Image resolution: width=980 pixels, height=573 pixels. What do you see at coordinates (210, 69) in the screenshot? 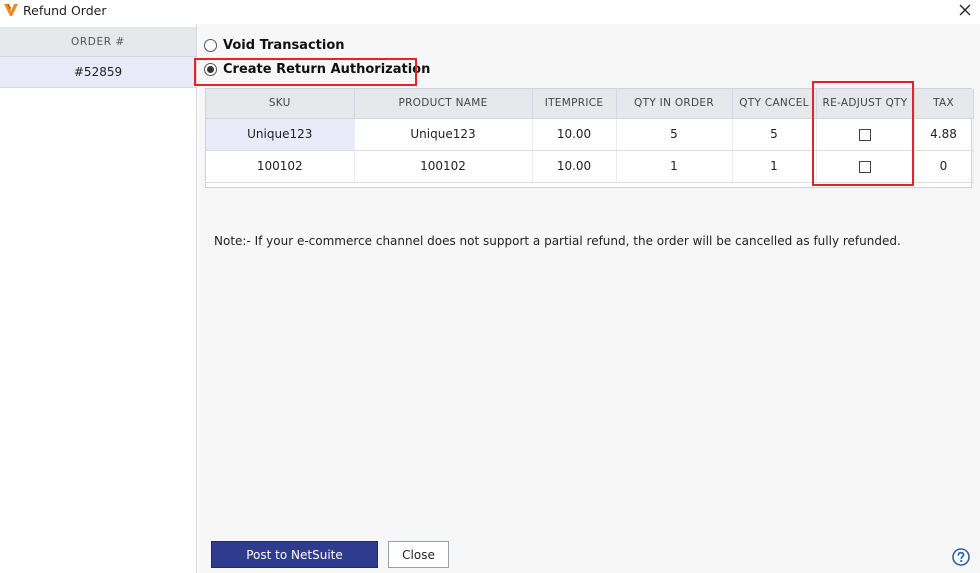
I see `create-return-authorization-radio` at bounding box center [210, 69].